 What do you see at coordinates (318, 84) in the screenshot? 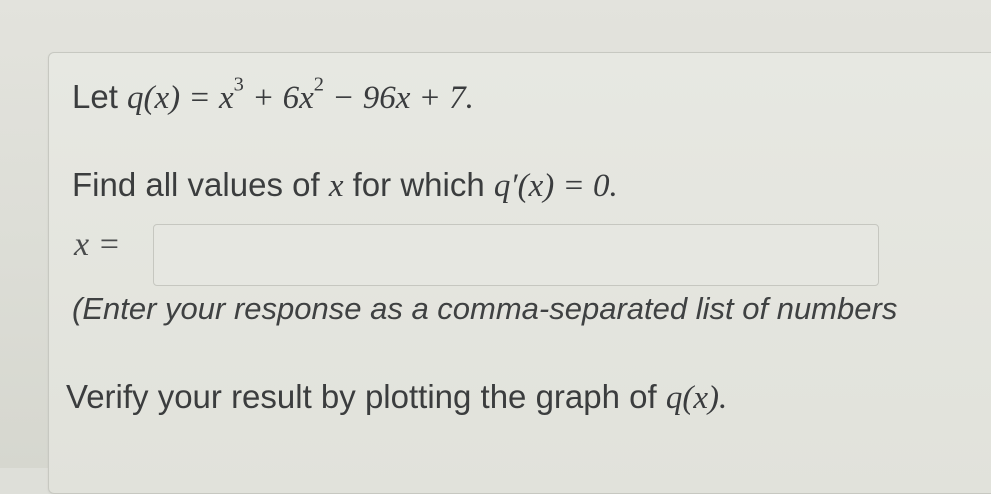
I see `exponent-two: 2` at bounding box center [318, 84].